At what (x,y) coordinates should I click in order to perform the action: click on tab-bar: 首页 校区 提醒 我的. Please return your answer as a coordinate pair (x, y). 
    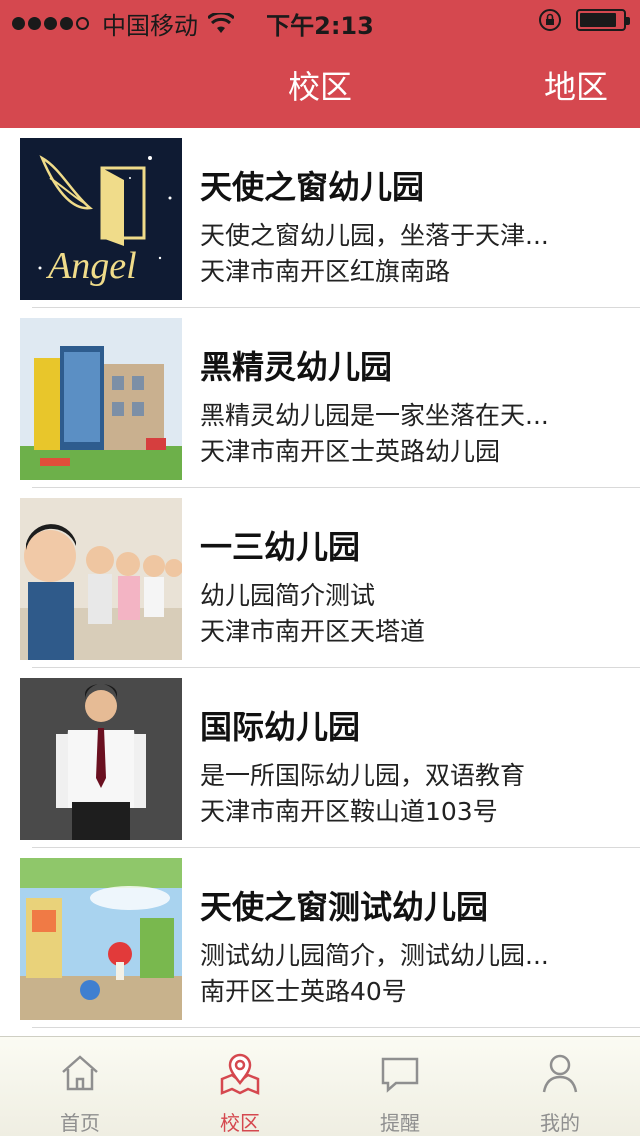
    Looking at the image, I should click on (320, 1086).